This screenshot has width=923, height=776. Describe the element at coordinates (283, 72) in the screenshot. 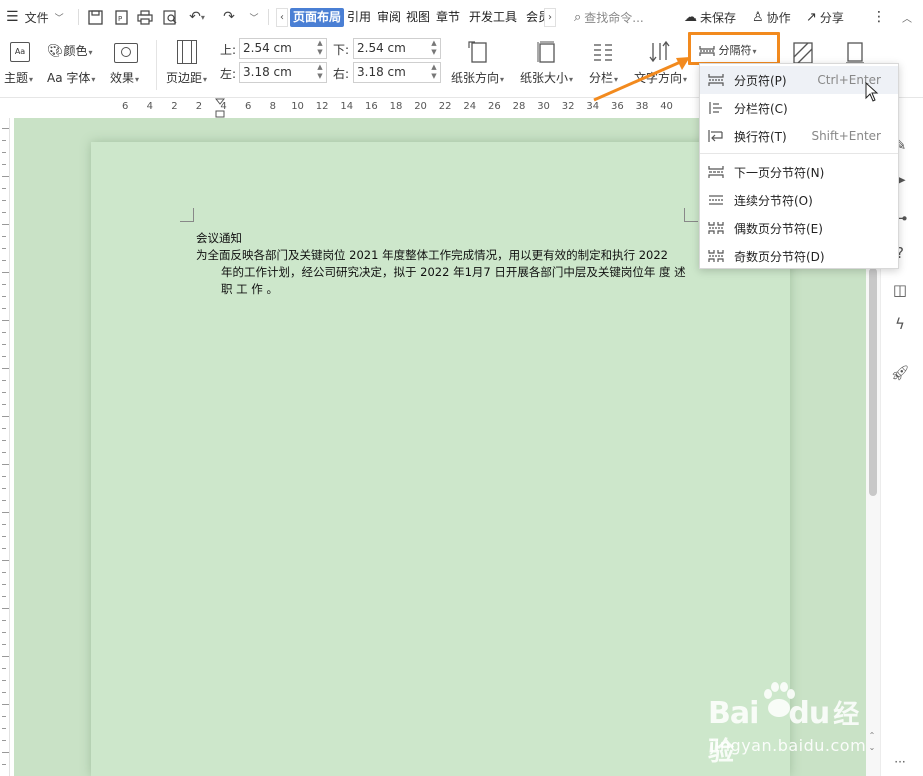

I see `left-margin-input: 3.18 cm ▲ ▼` at that location.